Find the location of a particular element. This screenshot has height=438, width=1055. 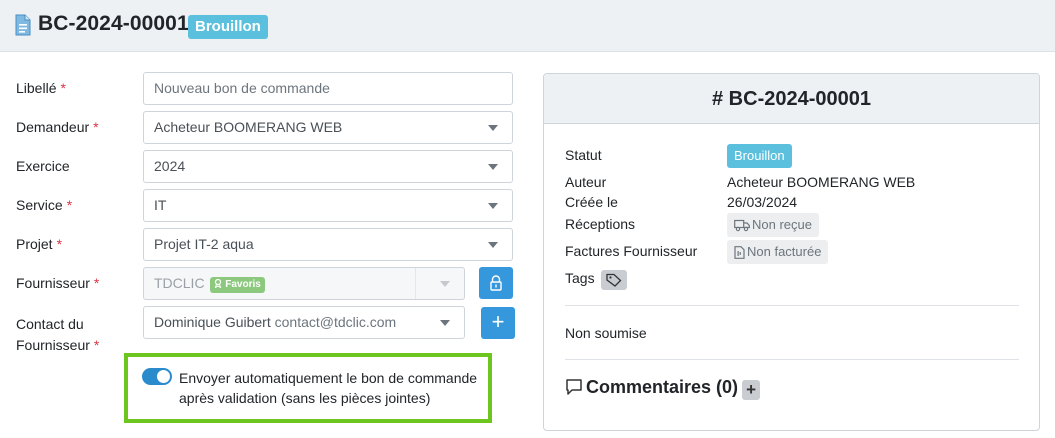

lock-button is located at coordinates (496, 283).